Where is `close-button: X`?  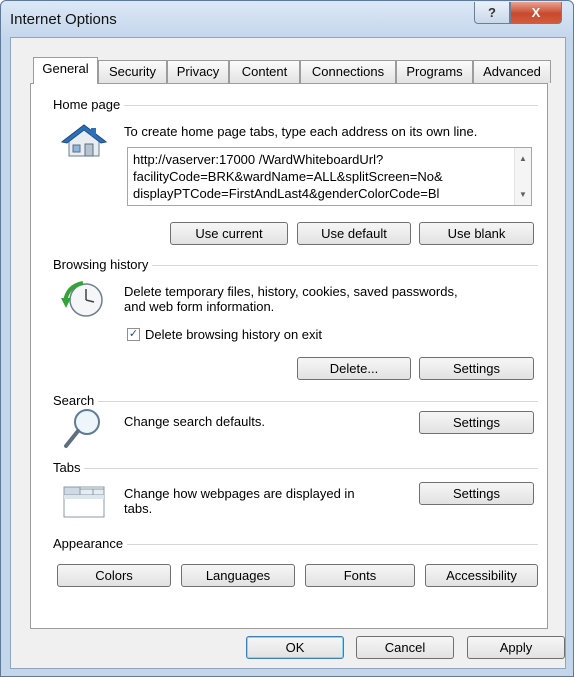
close-button: X is located at coordinates (536, 13).